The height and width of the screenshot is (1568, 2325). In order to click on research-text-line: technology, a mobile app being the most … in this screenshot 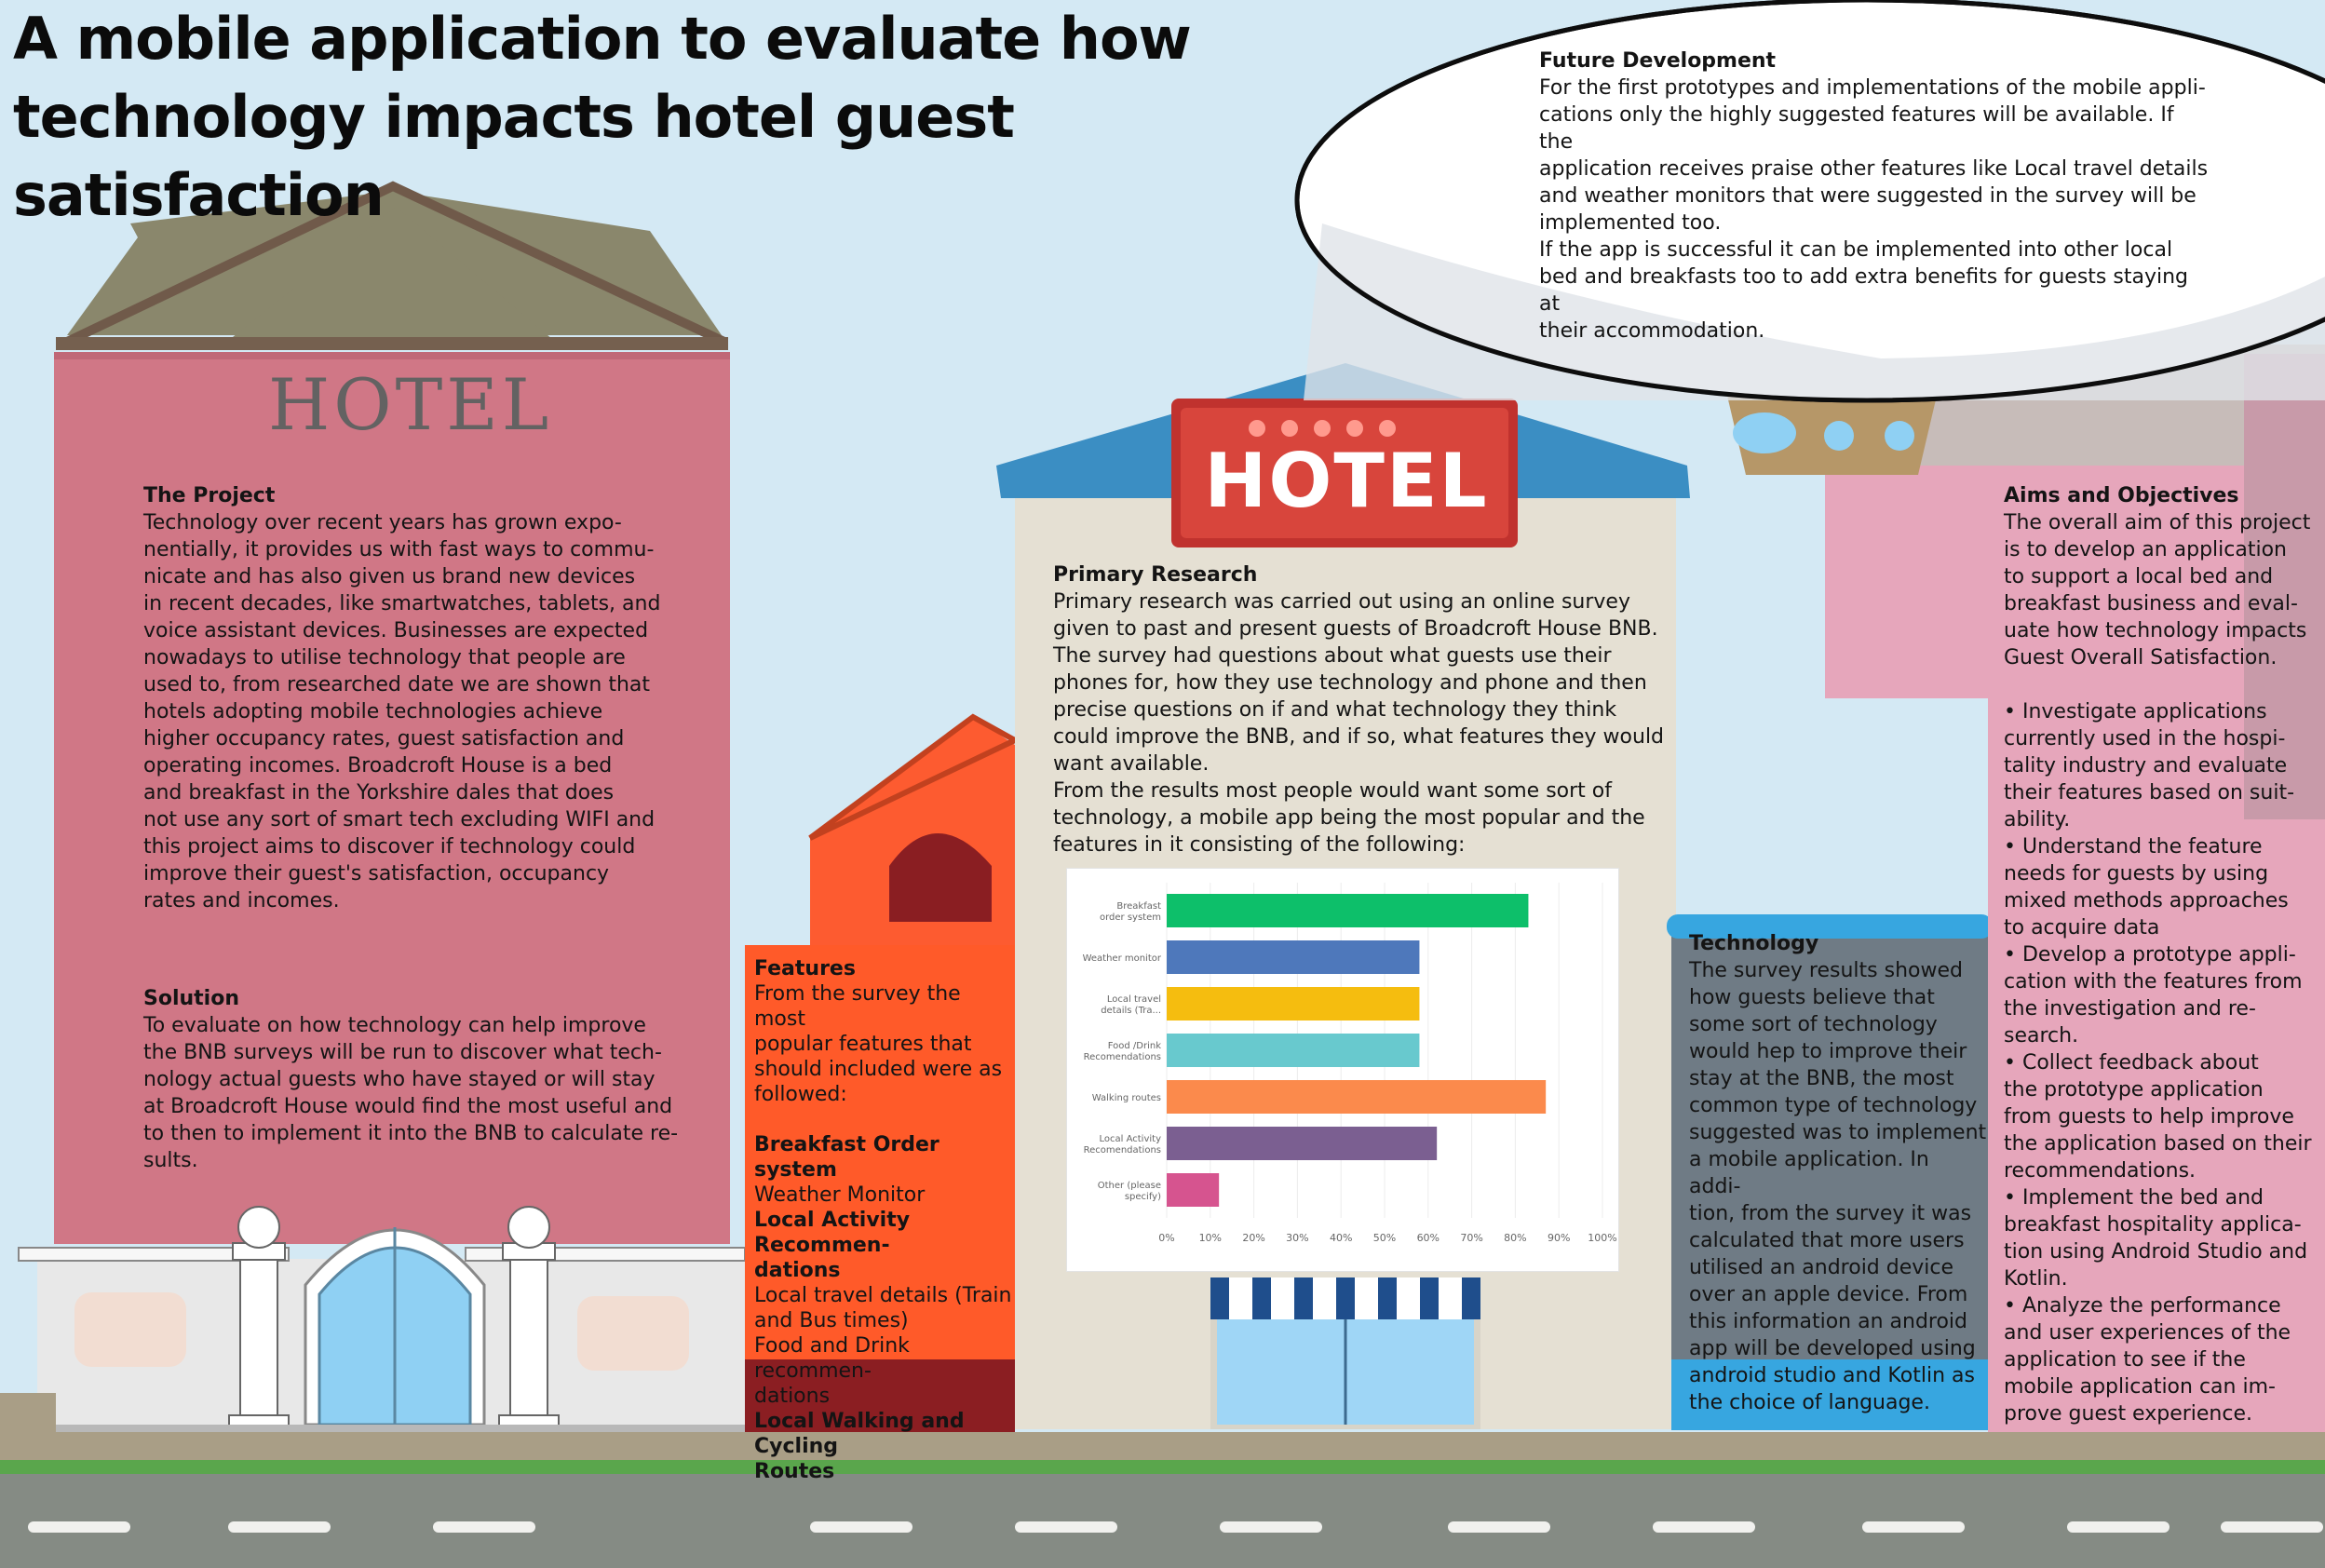, I will do `click(1349, 818)`.